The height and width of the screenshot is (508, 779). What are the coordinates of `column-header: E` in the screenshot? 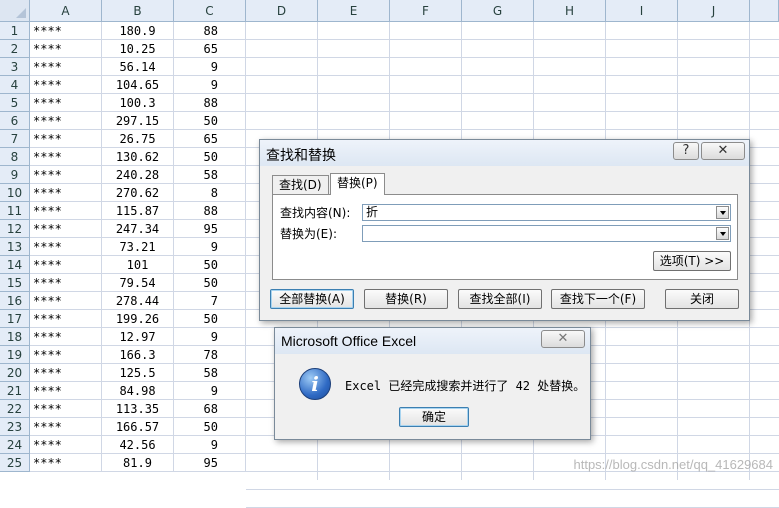 It's located at (354, 11).